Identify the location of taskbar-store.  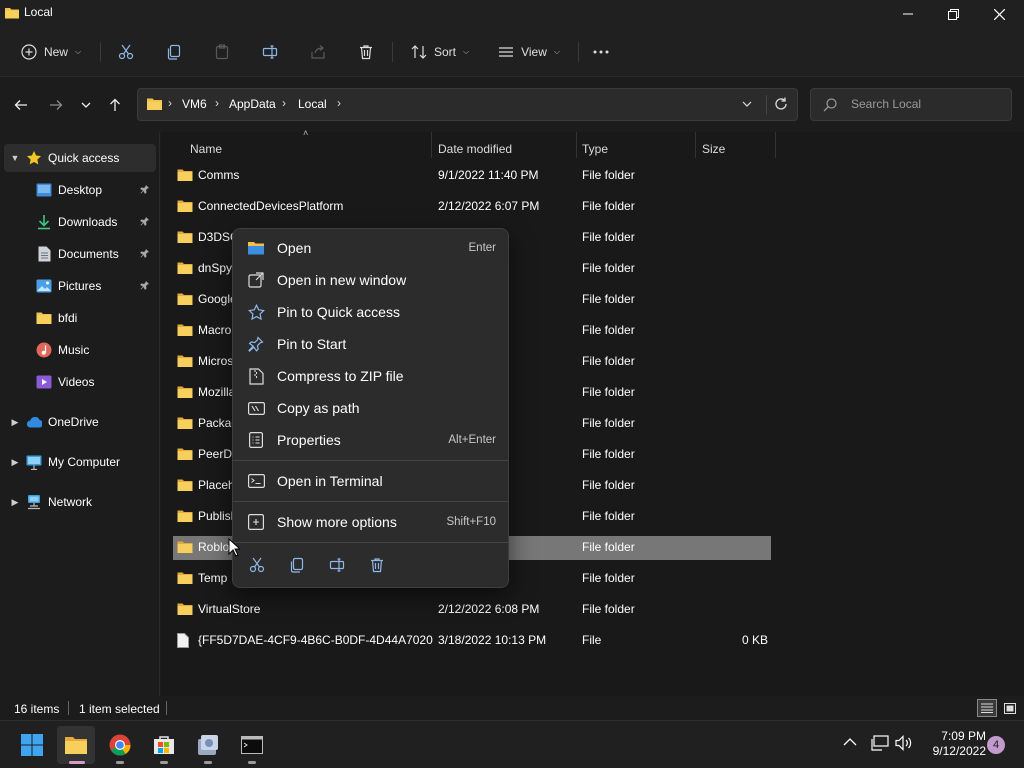
(164, 745).